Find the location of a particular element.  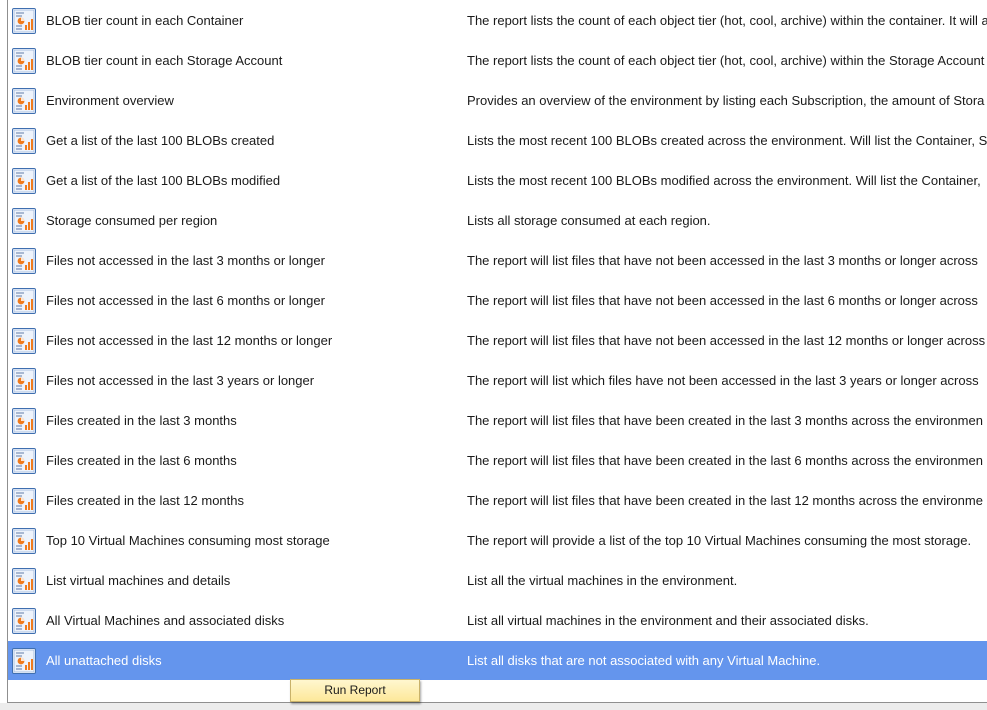

report-name: BLOB tier count in each Storage Account is located at coordinates (164, 60).